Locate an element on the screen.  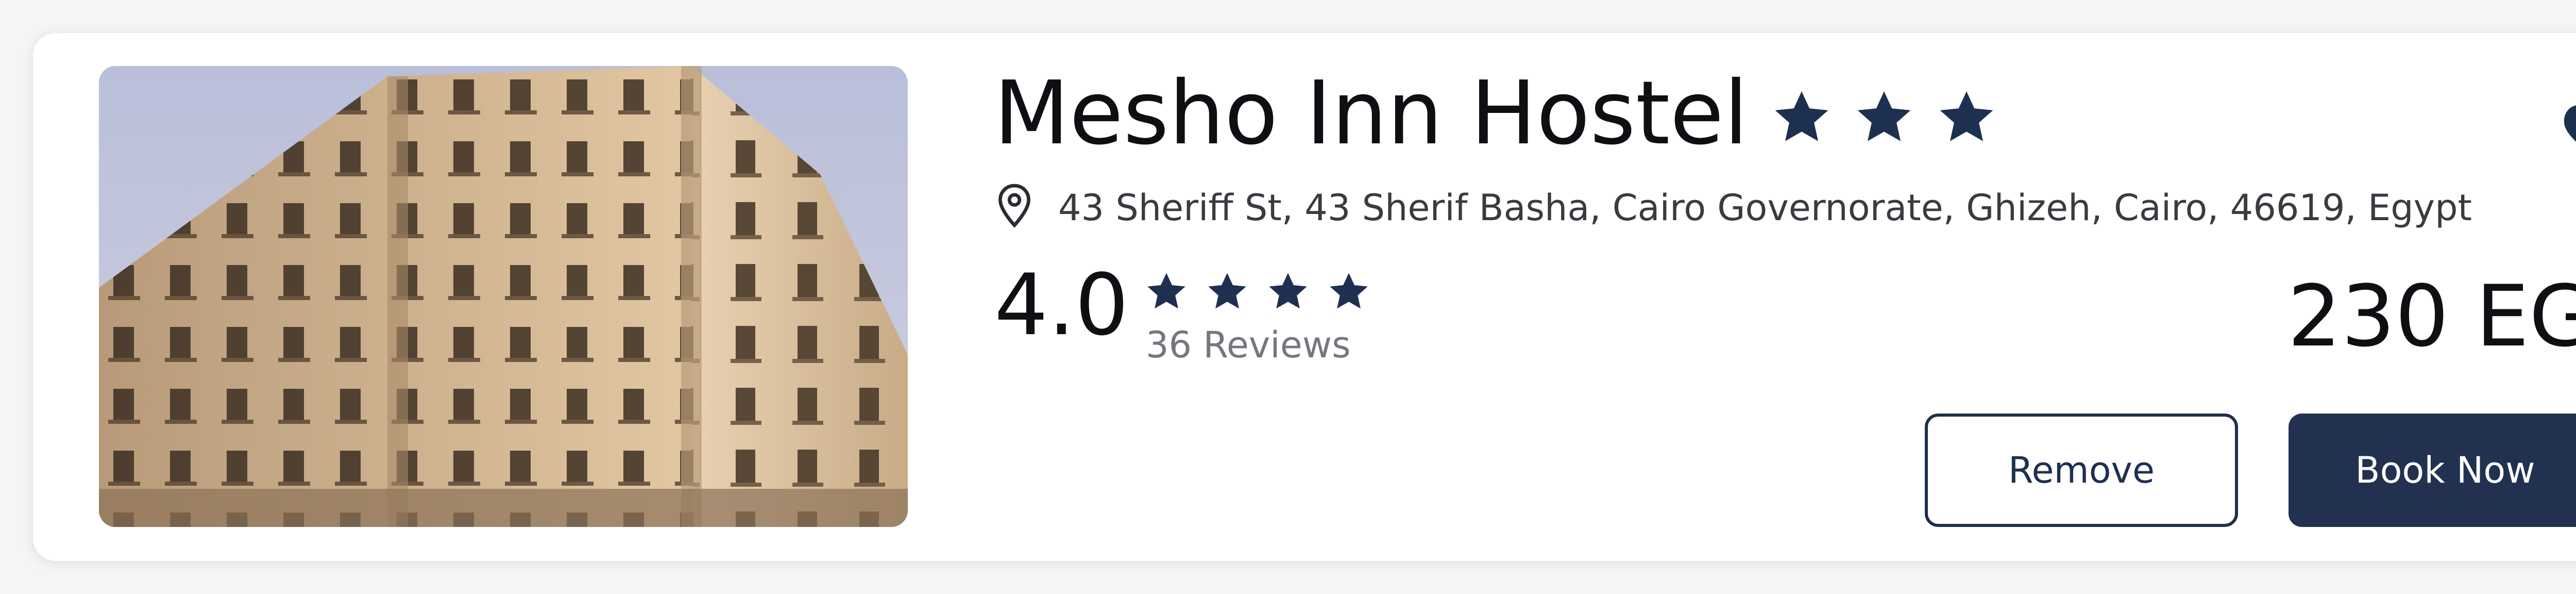
reviews-count-link: 36 Reviews is located at coordinates (1248, 345).